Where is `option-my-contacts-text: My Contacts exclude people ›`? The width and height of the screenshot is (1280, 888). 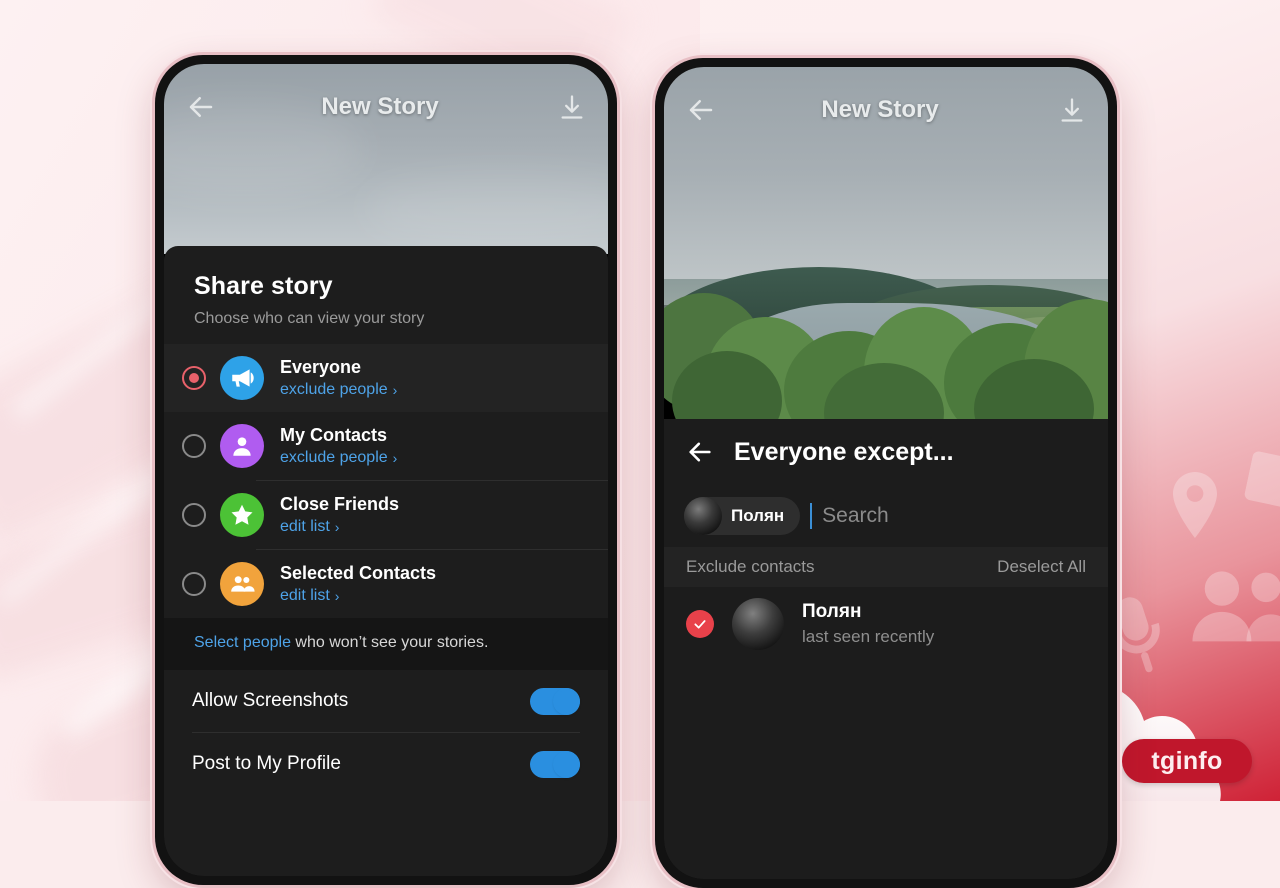
option-my-contacts-text: My Contacts exclude people › is located at coordinates (438, 446).